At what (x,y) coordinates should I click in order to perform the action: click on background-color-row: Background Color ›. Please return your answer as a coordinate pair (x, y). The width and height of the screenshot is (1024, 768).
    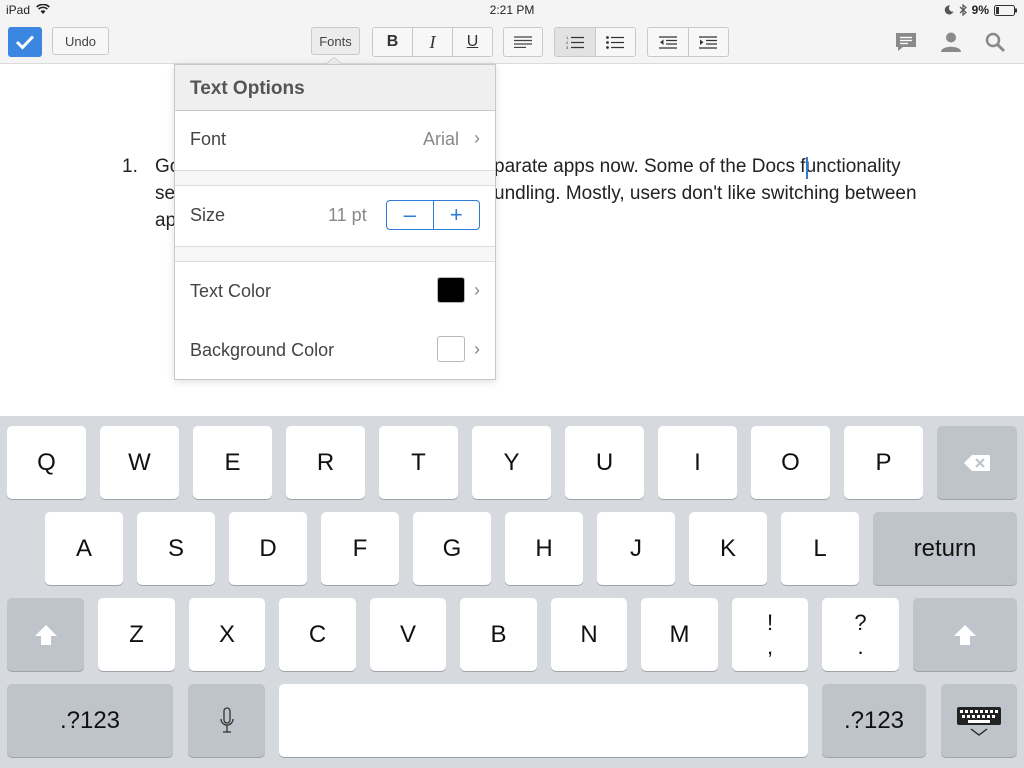
    Looking at the image, I should click on (335, 350).